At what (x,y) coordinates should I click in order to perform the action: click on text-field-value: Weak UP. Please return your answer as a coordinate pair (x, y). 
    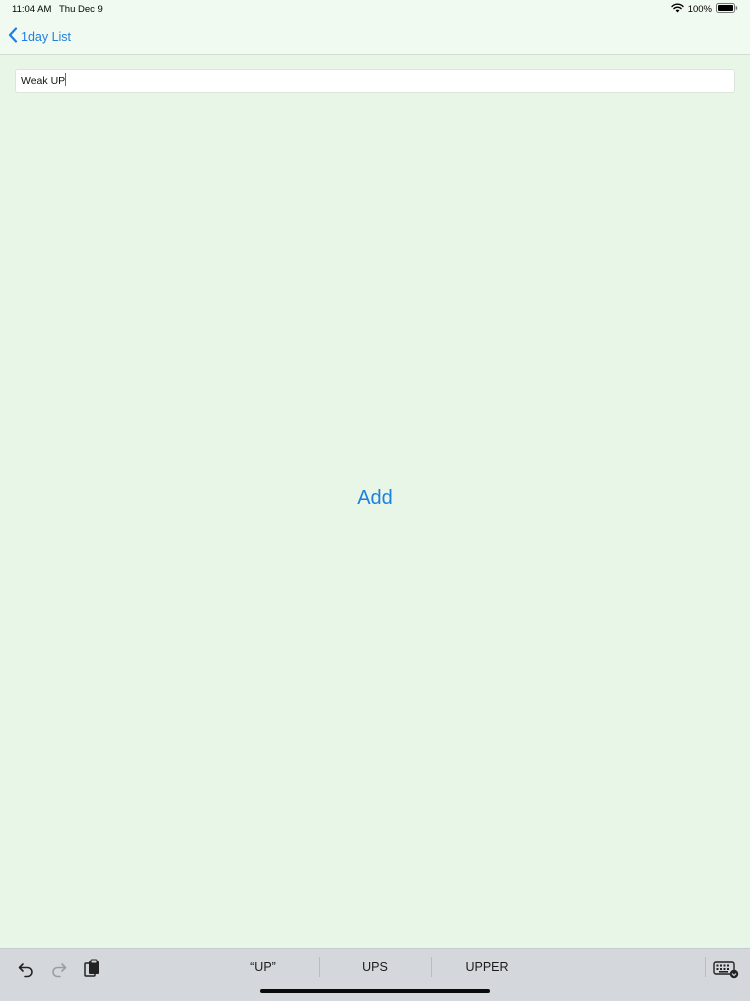
    Looking at the image, I should click on (43, 81).